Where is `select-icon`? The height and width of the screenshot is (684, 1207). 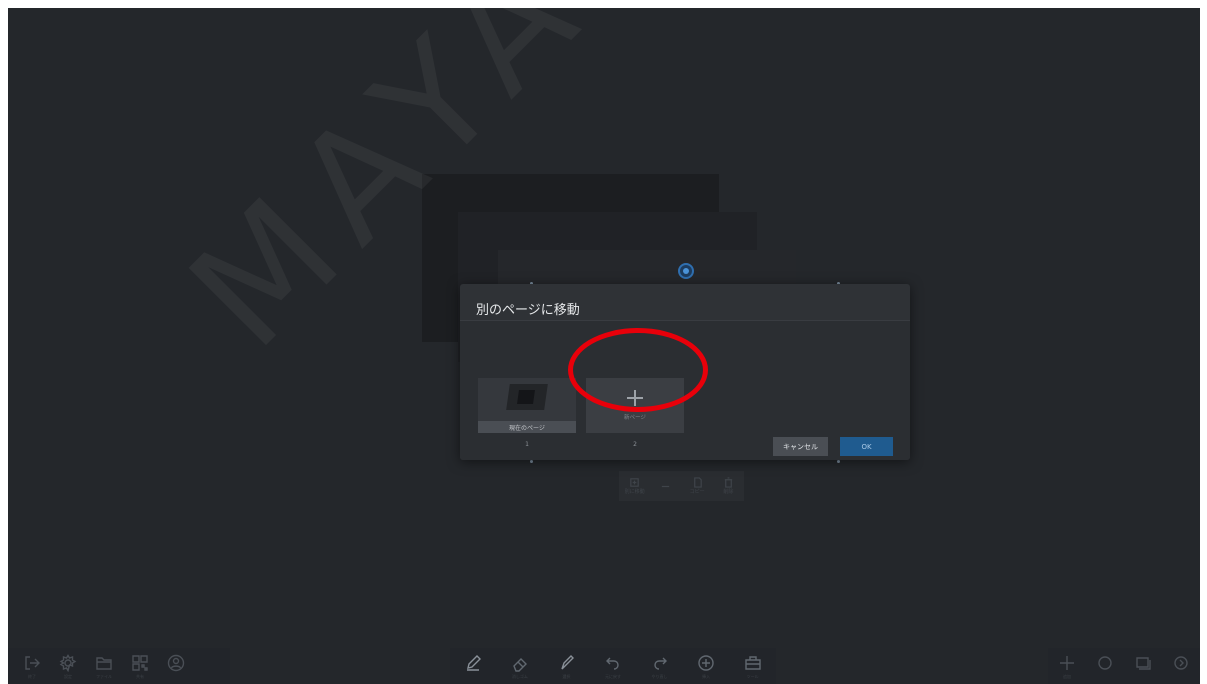 select-icon is located at coordinates (568, 661).